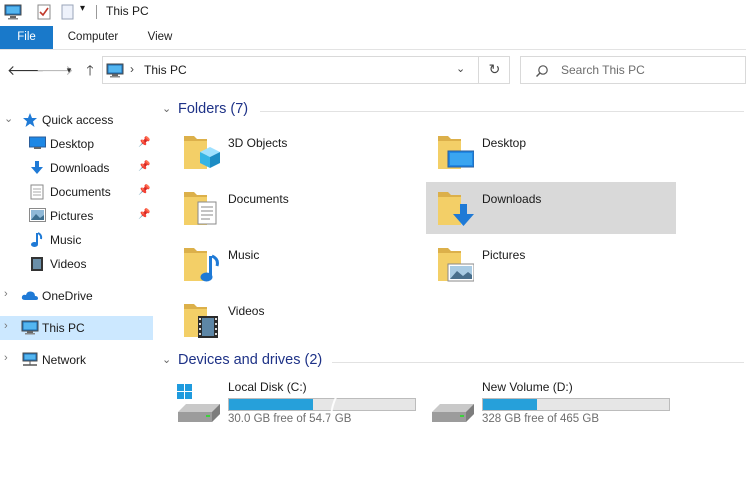 This screenshot has height=482, width=746. What do you see at coordinates (69, 70) in the screenshot?
I see `recent-locations-button: ▾` at bounding box center [69, 70].